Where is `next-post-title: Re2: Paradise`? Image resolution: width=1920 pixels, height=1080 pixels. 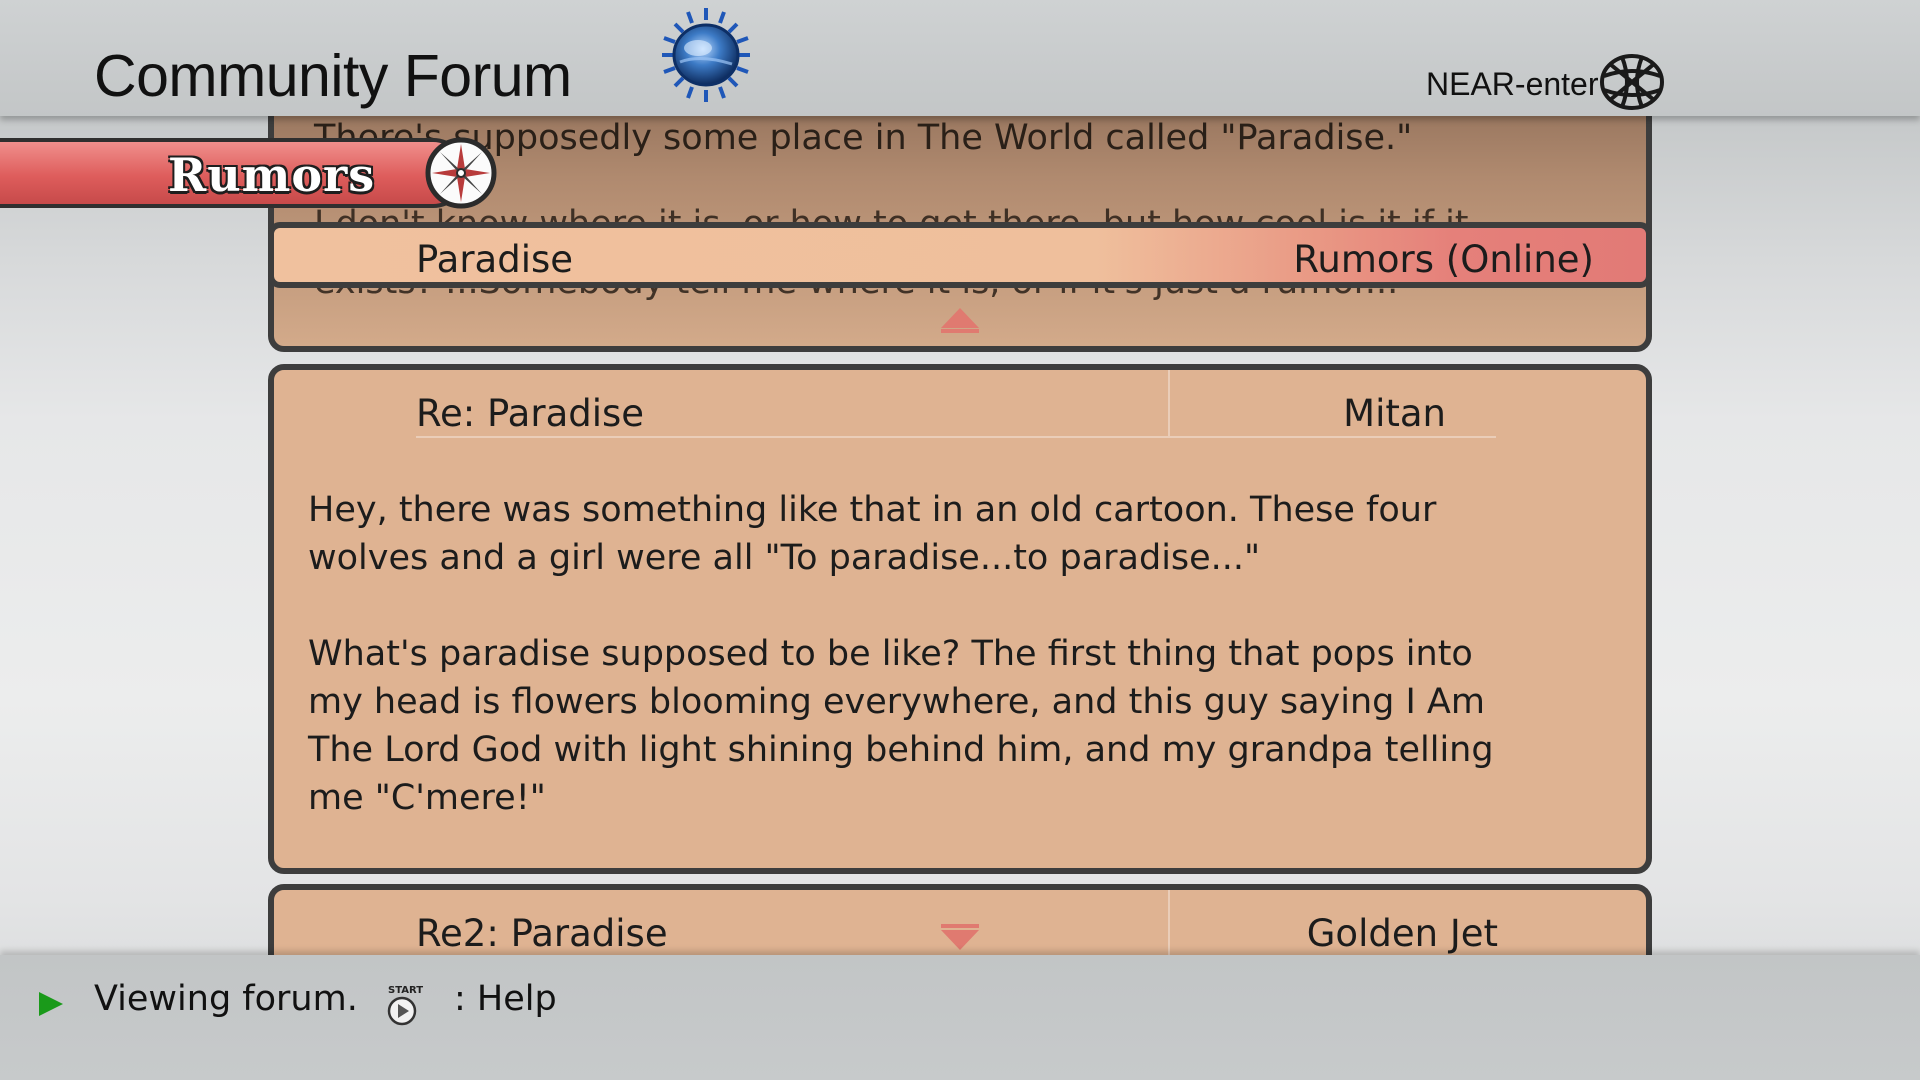
next-post-title: Re2: Paradise is located at coordinates (542, 933).